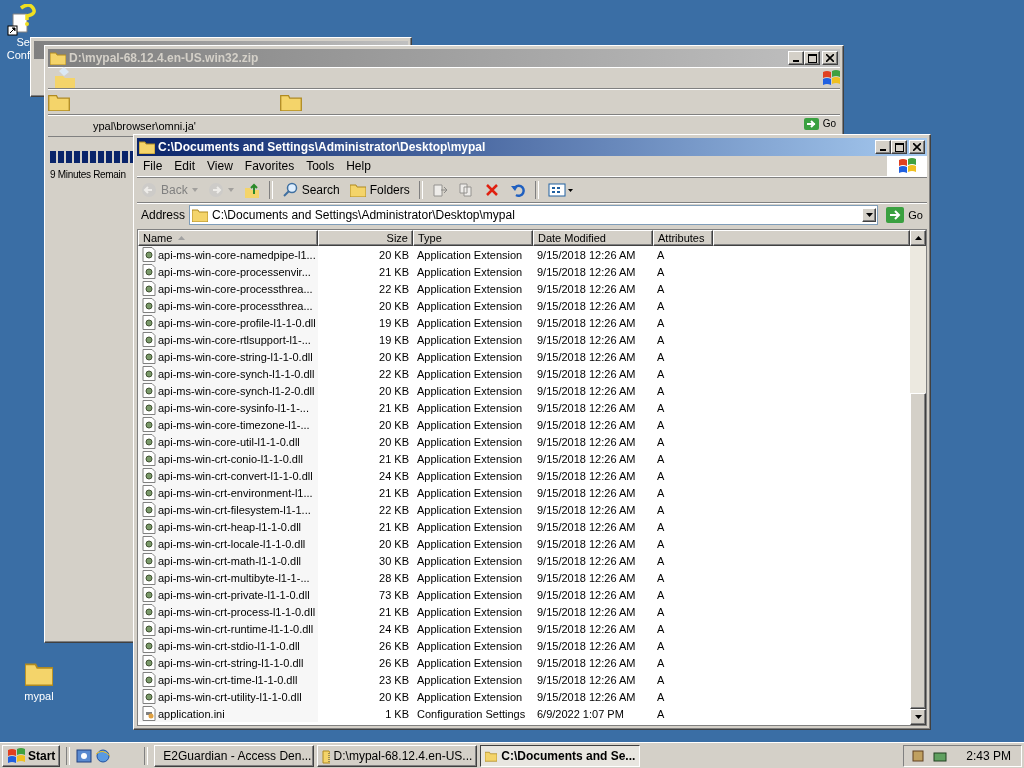 The image size is (1024, 768). I want to click on search-button: Search, so click(310, 190).